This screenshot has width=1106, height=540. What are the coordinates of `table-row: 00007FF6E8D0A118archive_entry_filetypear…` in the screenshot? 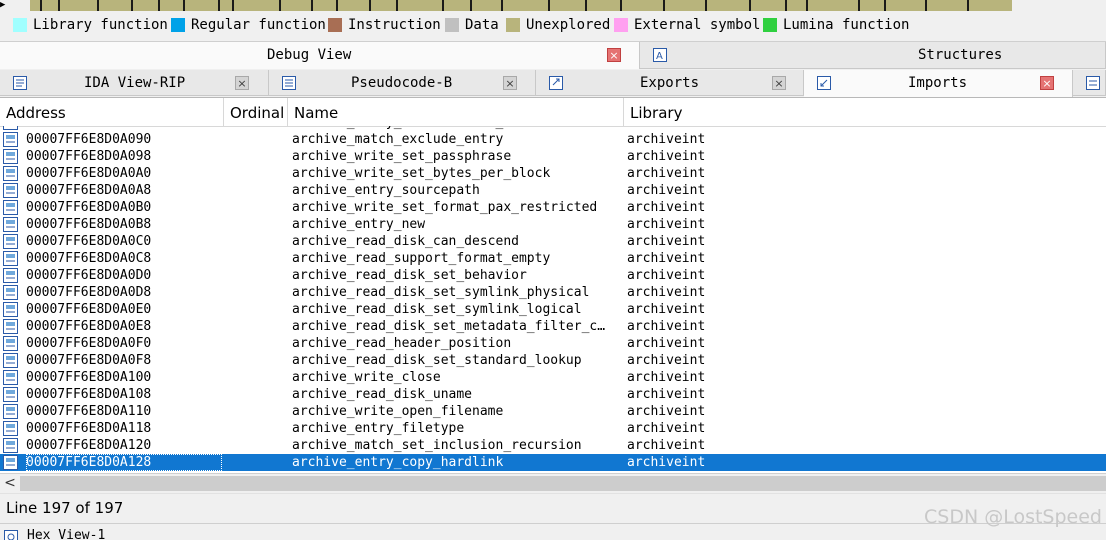 It's located at (553, 428).